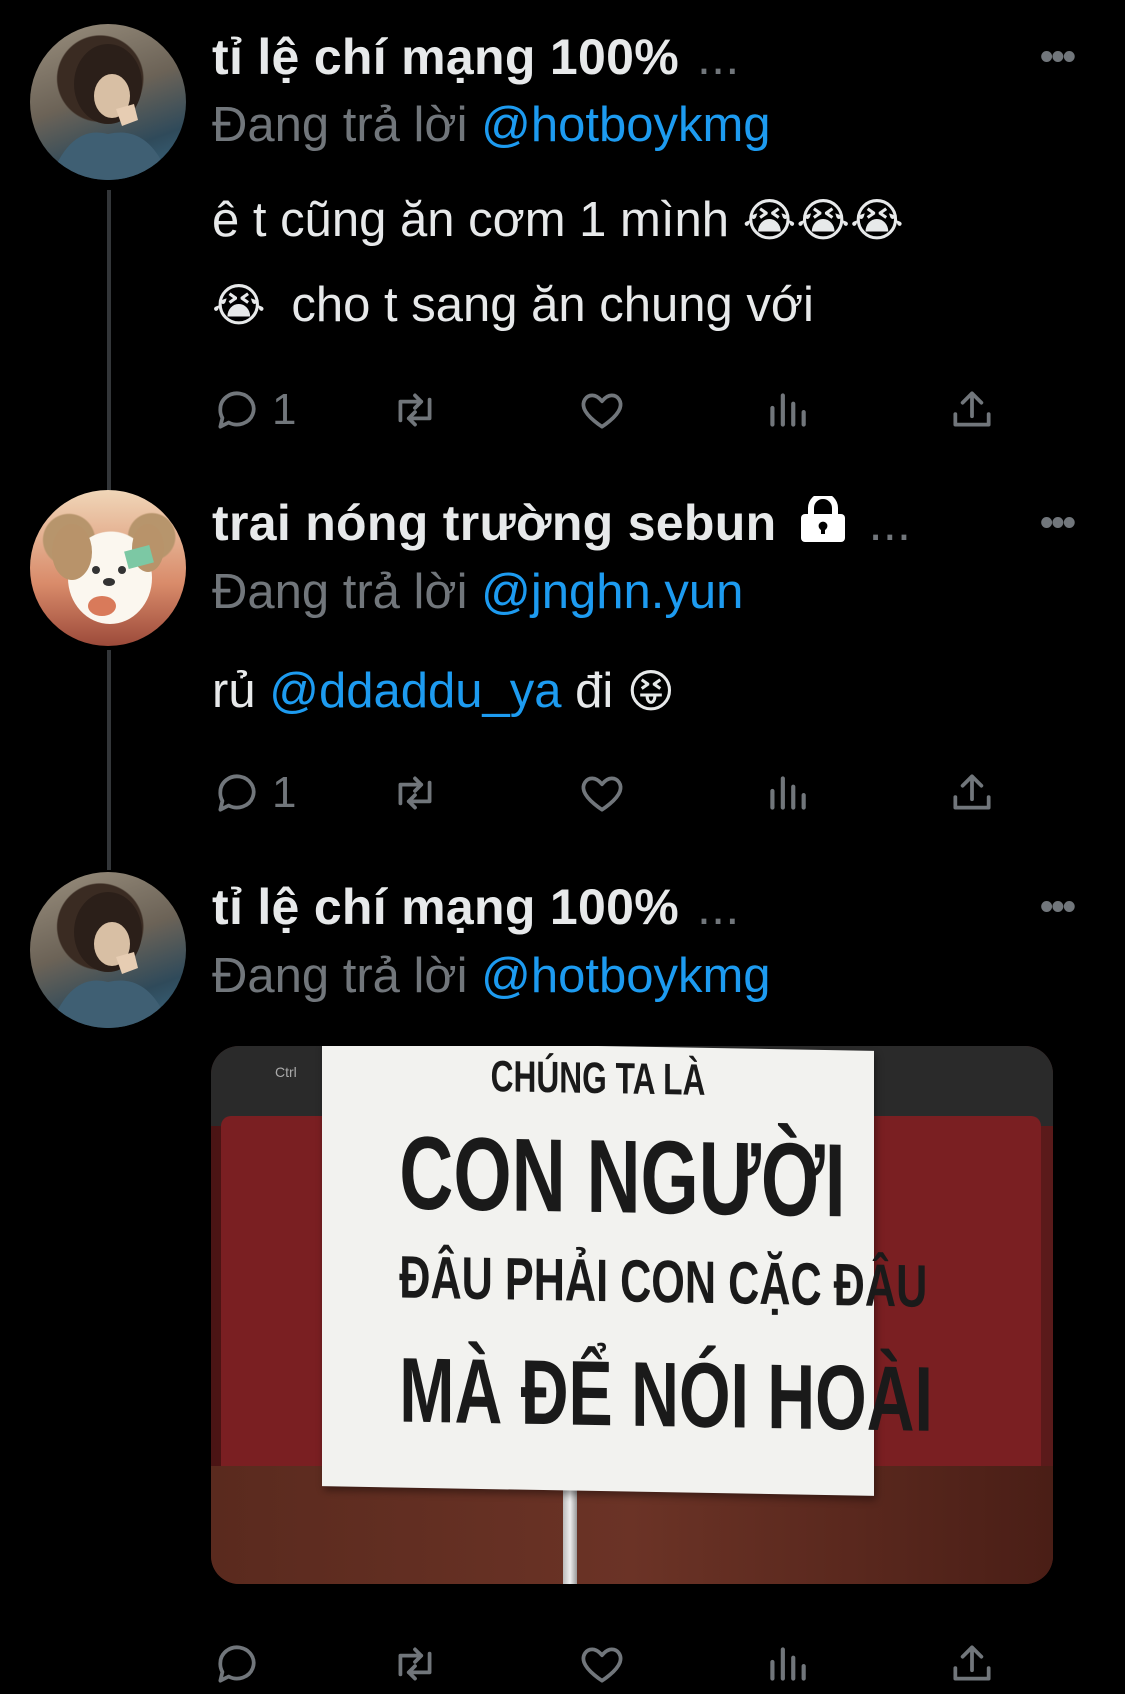 The image size is (1125, 1694). Describe the element at coordinates (415, 691) in the screenshot. I see `mention-link: @ddaddu_ya` at that location.